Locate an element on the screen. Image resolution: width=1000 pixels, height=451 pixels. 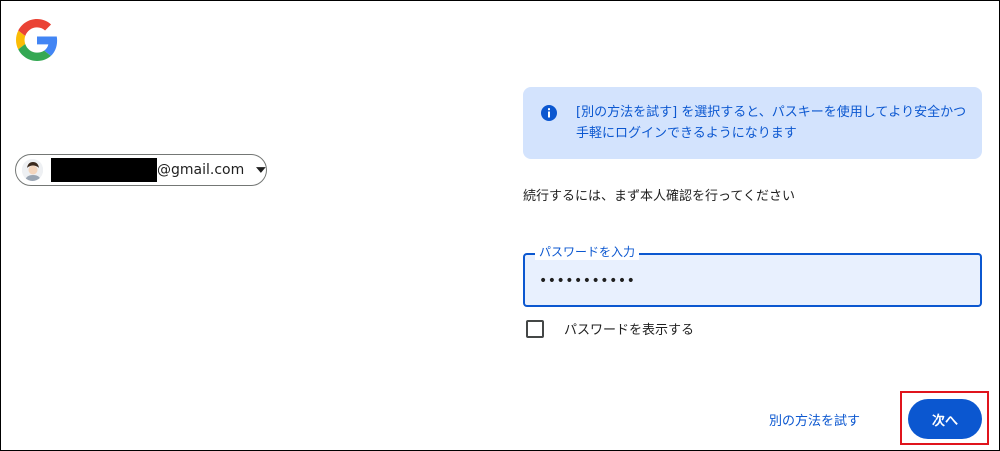
redacted-username is located at coordinates (104, 170).